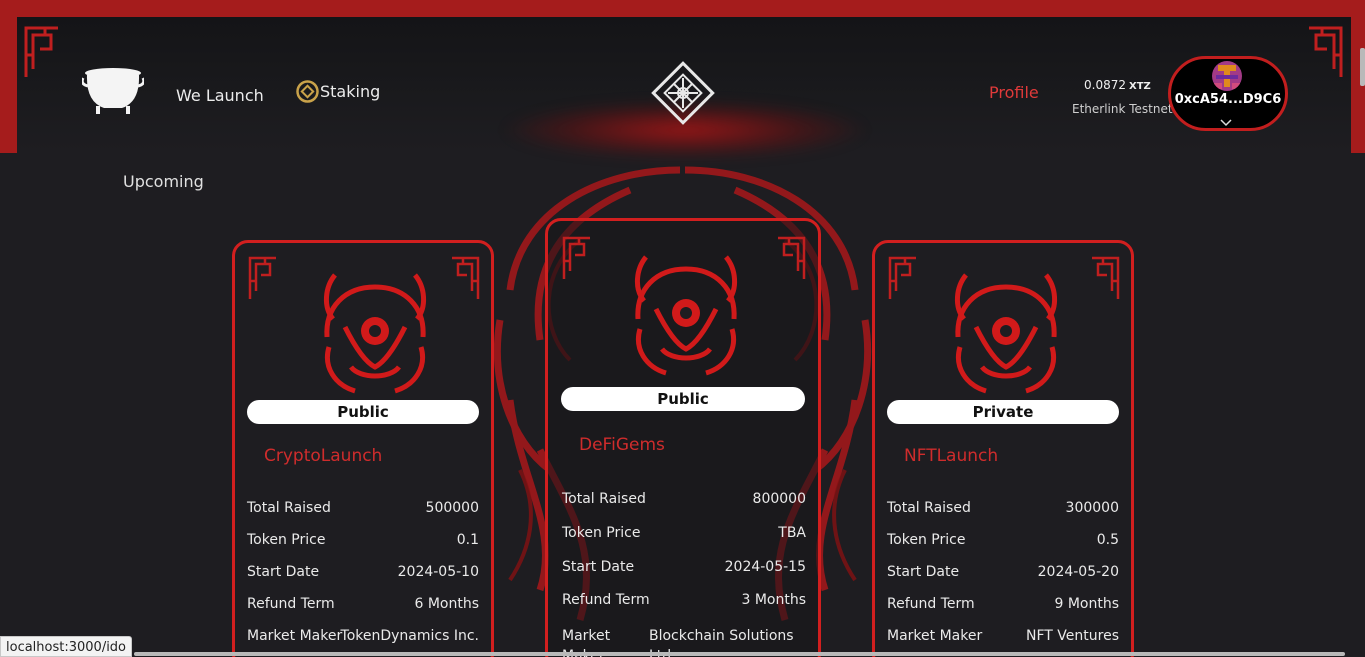  Describe the element at coordinates (323, 456) in the screenshot. I see `project-name: CryptoLaunch` at that location.